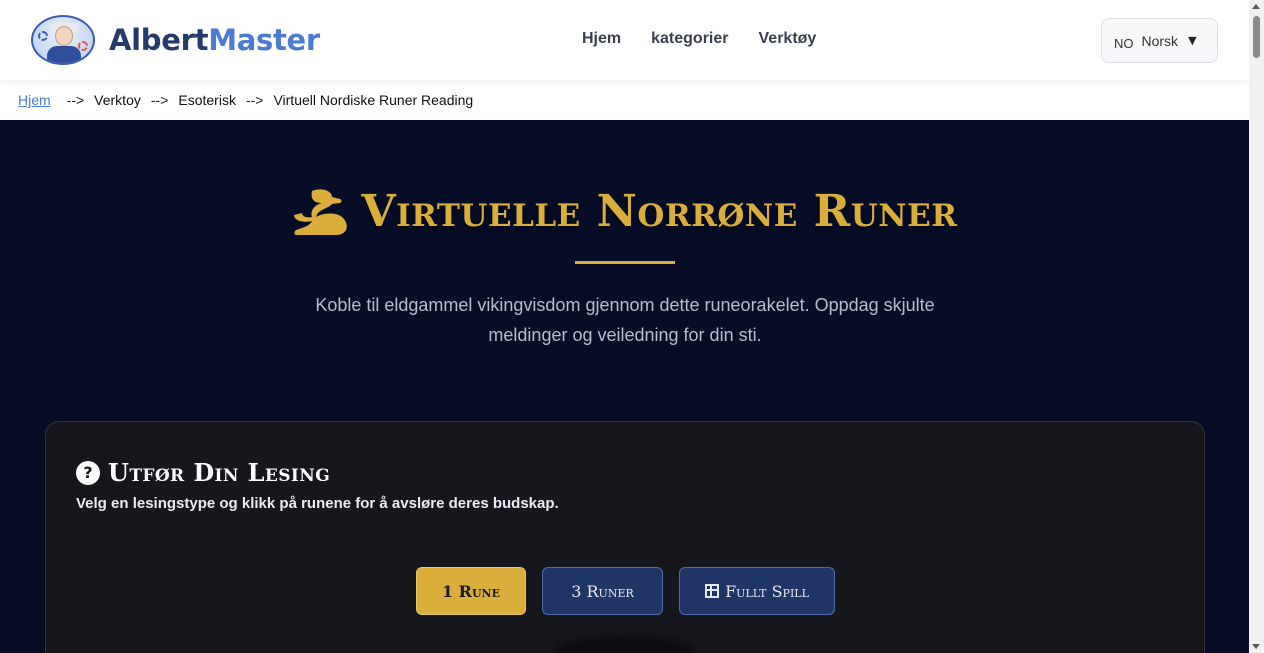 This screenshot has width=1264, height=653. What do you see at coordinates (117, 100) in the screenshot?
I see `breadcrumb-tools: Verktoy` at bounding box center [117, 100].